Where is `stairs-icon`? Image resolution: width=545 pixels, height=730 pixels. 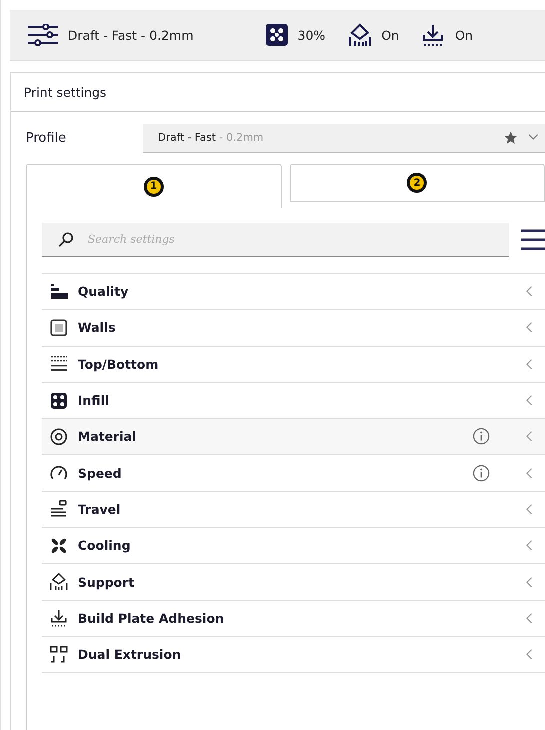 stairs-icon is located at coordinates (59, 291).